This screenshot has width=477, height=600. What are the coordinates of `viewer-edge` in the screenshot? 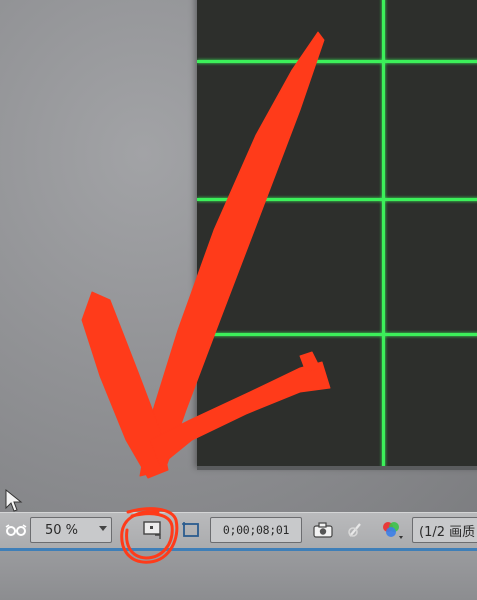 It's located at (337, 468).